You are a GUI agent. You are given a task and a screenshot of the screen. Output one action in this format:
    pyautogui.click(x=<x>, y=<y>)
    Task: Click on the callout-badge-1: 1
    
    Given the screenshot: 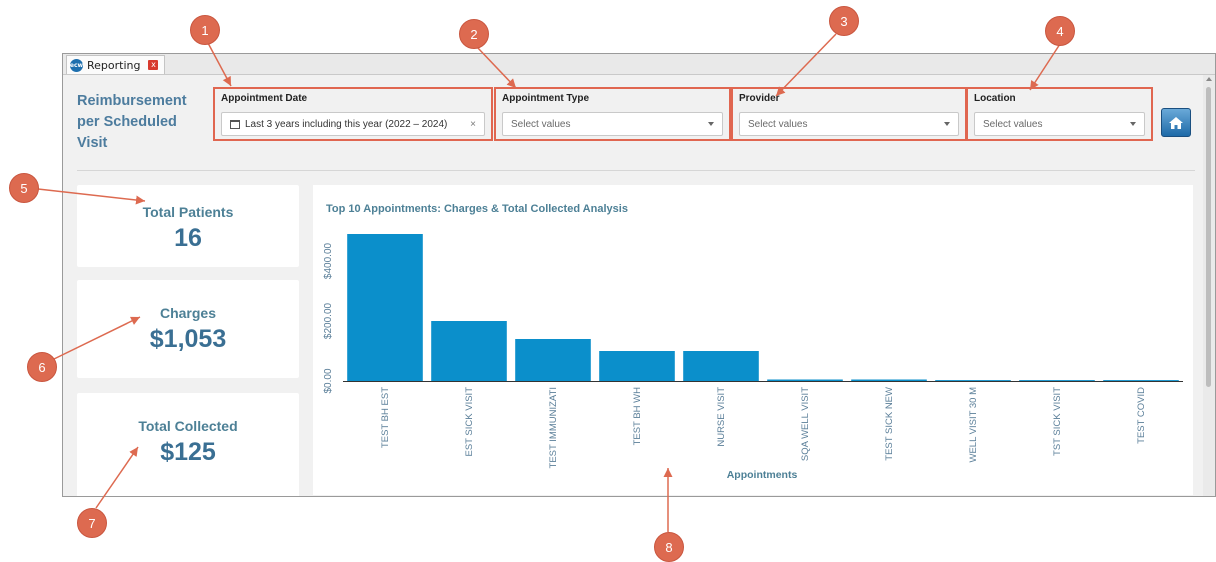 What is the action you would take?
    pyautogui.click(x=205, y=30)
    